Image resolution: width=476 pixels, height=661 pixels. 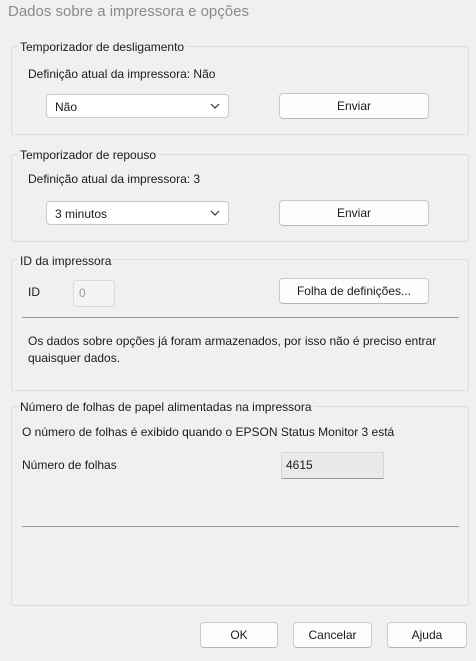 I want to click on sheet-count-value: 4615, so click(x=299, y=465).